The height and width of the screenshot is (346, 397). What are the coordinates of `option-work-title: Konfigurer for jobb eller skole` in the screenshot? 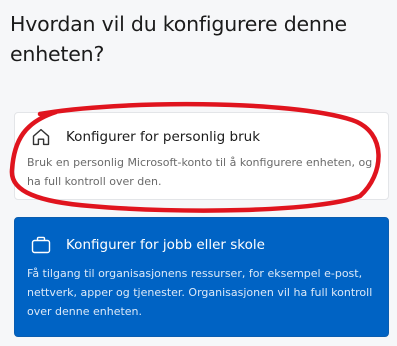 It's located at (165, 245).